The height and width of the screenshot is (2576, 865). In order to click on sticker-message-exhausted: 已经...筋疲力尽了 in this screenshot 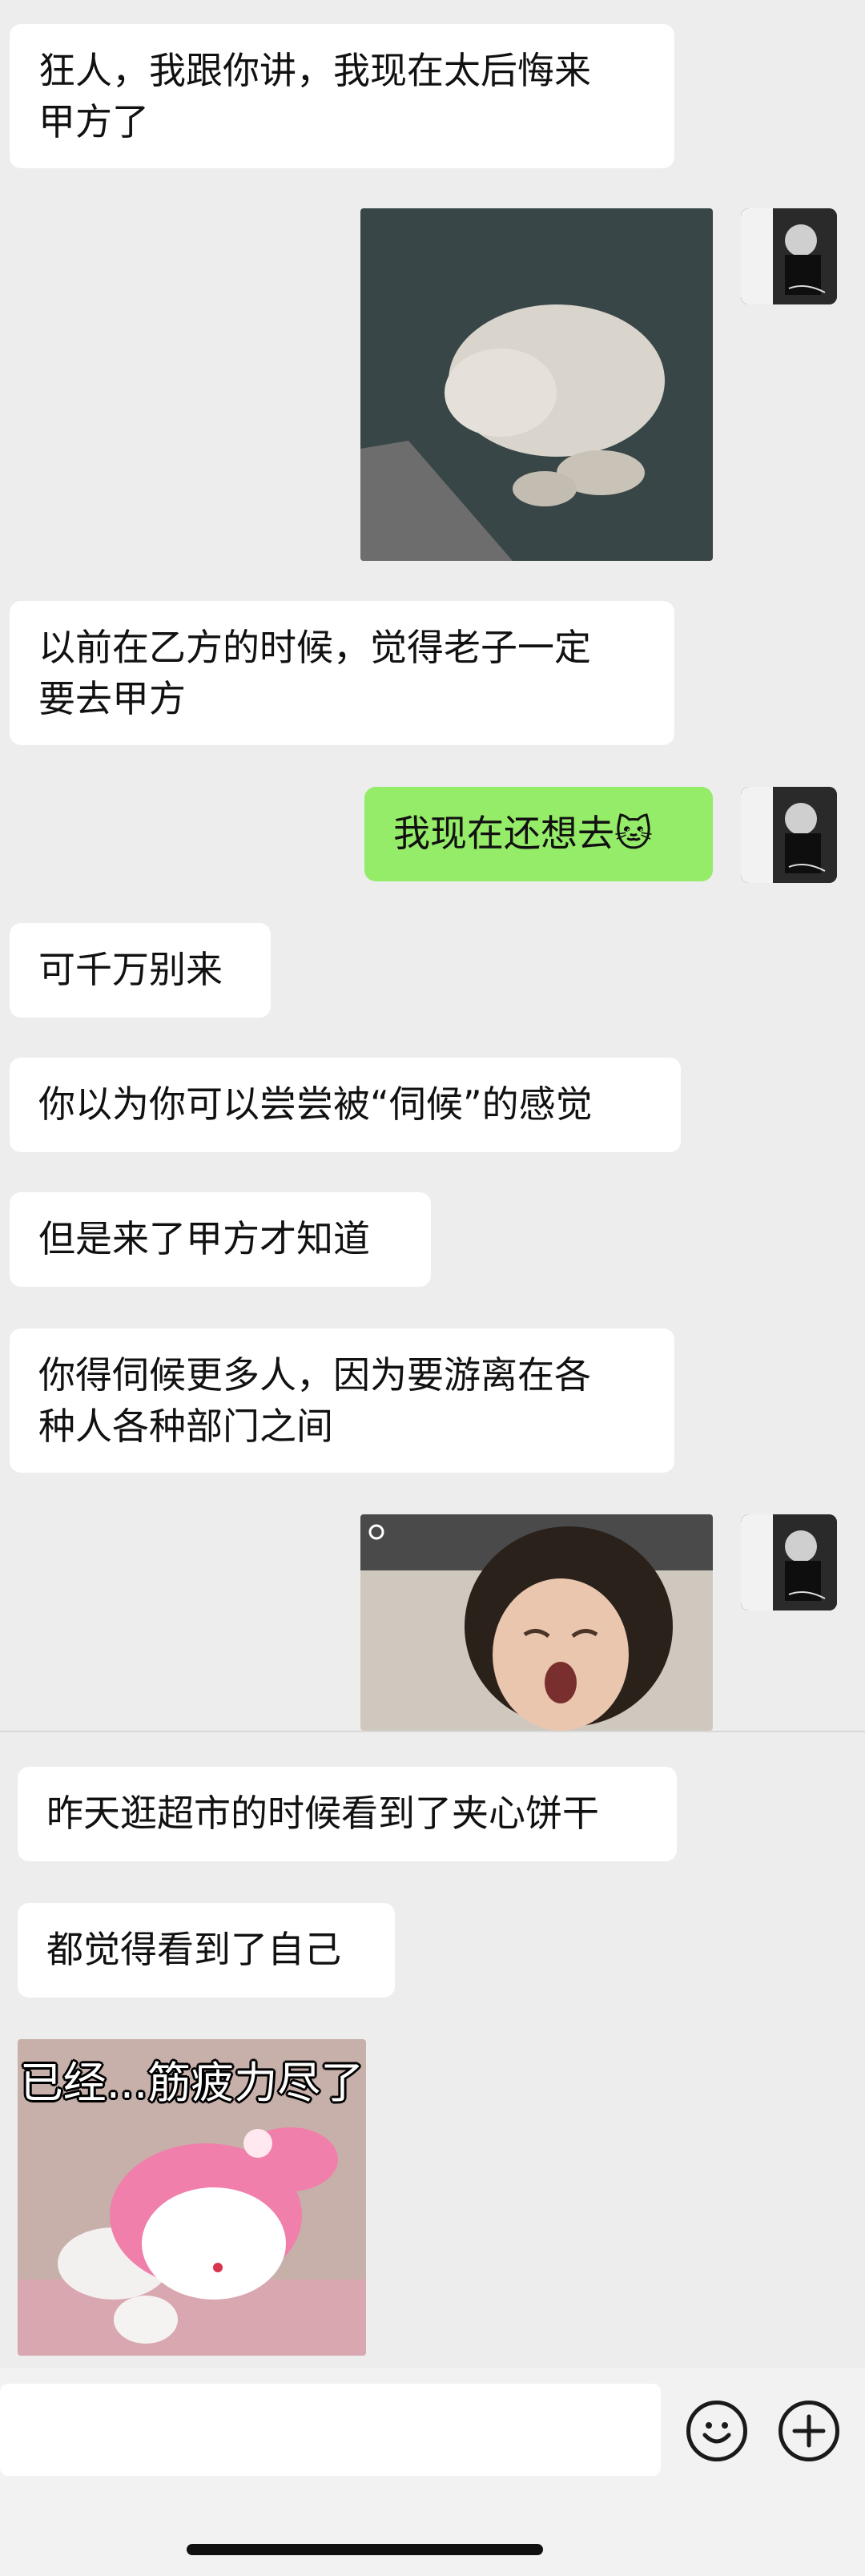, I will do `click(192, 2197)`.